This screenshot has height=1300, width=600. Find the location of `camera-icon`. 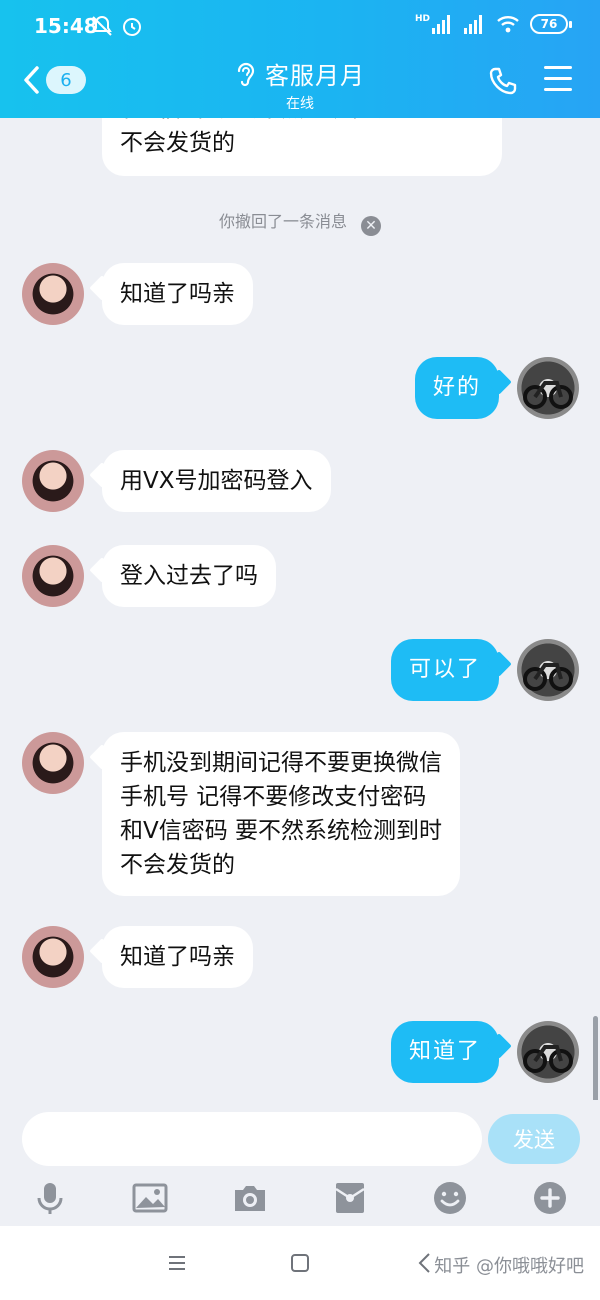

camera-icon is located at coordinates (250, 1198).